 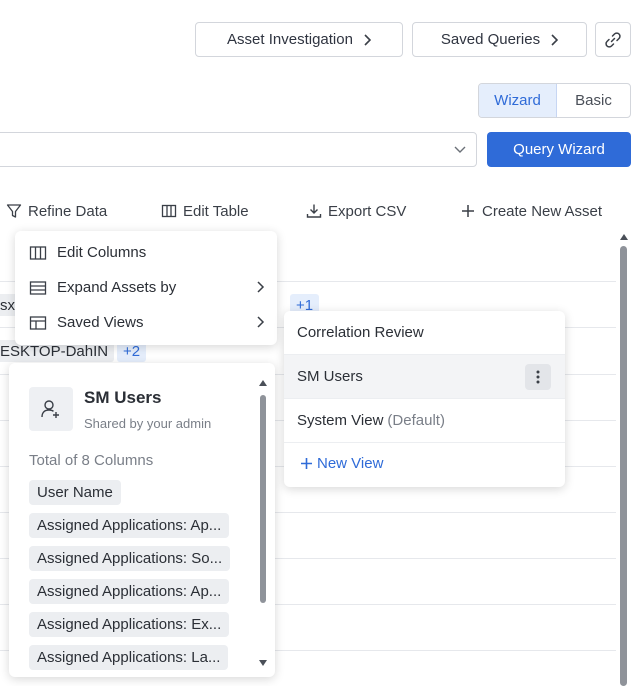 I want to click on view-item-sm-users: SM Users, so click(x=424, y=377).